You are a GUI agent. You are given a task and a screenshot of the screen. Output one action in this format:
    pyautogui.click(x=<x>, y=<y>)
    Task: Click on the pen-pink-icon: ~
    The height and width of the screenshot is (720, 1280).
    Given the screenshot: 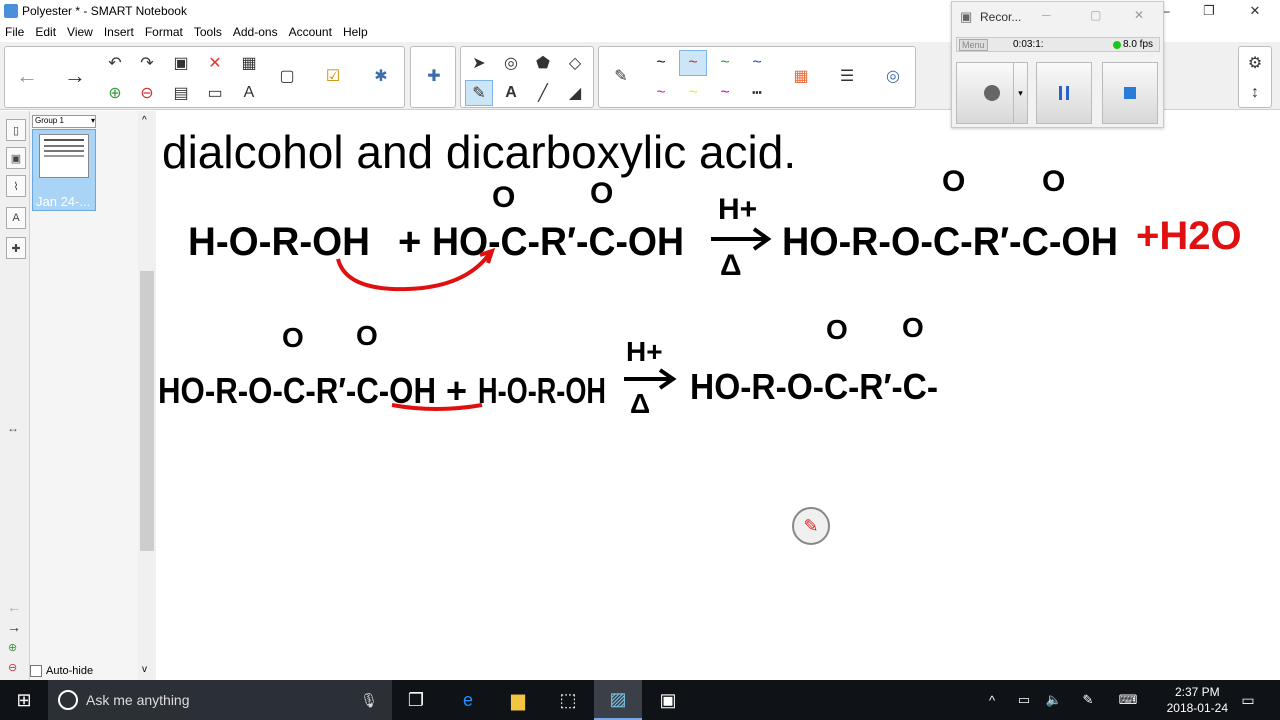 What is the action you would take?
    pyautogui.click(x=725, y=93)
    